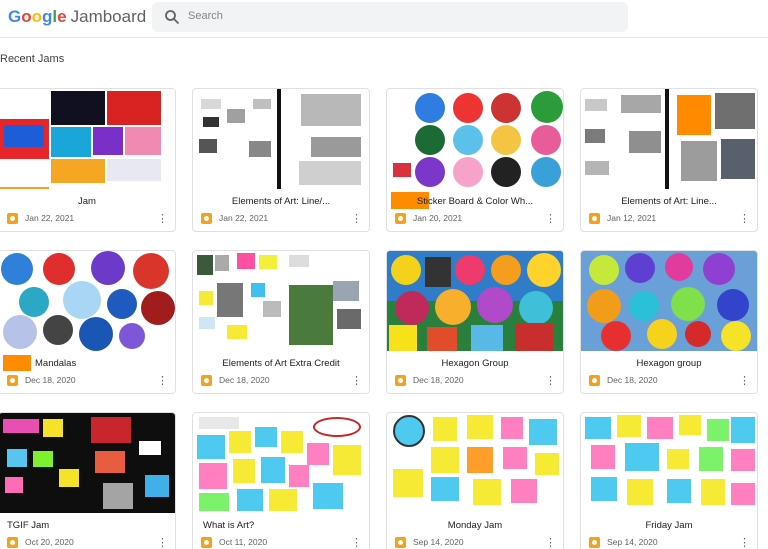 The width and height of the screenshot is (768, 549). Describe the element at coordinates (470, 219) in the screenshot. I see `card-meta: Jan 20, 2021` at that location.